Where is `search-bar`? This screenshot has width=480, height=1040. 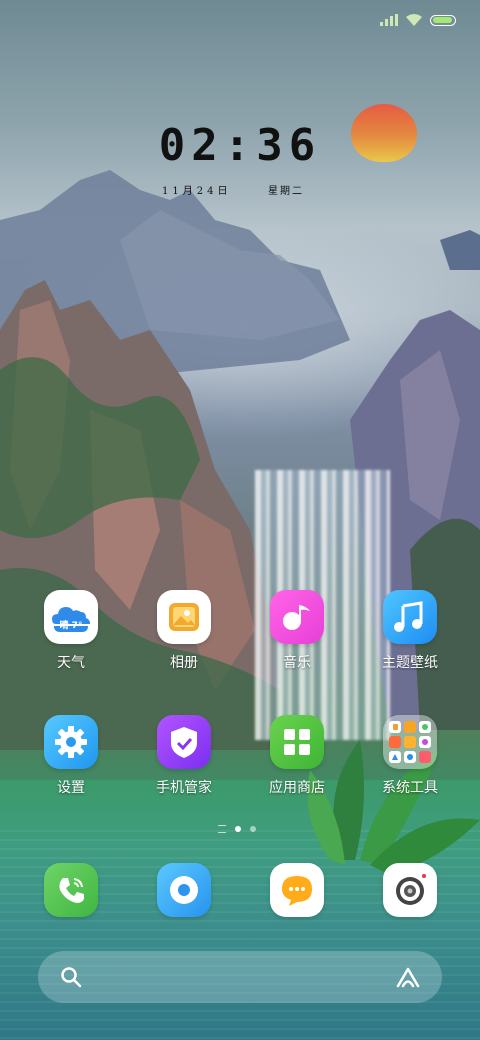
search-bar is located at coordinates (240, 977).